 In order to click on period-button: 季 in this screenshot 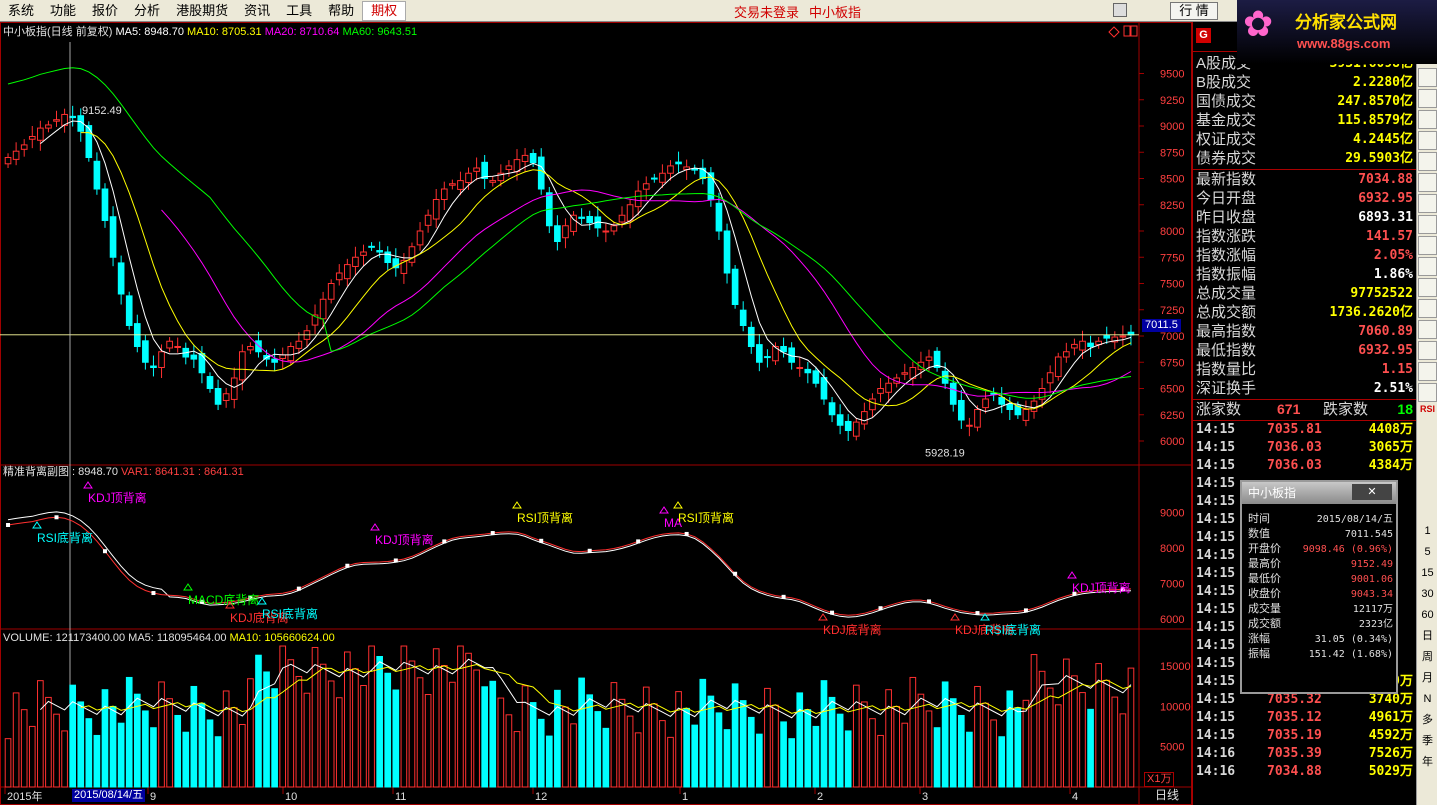, I will do `click(1427, 741)`.